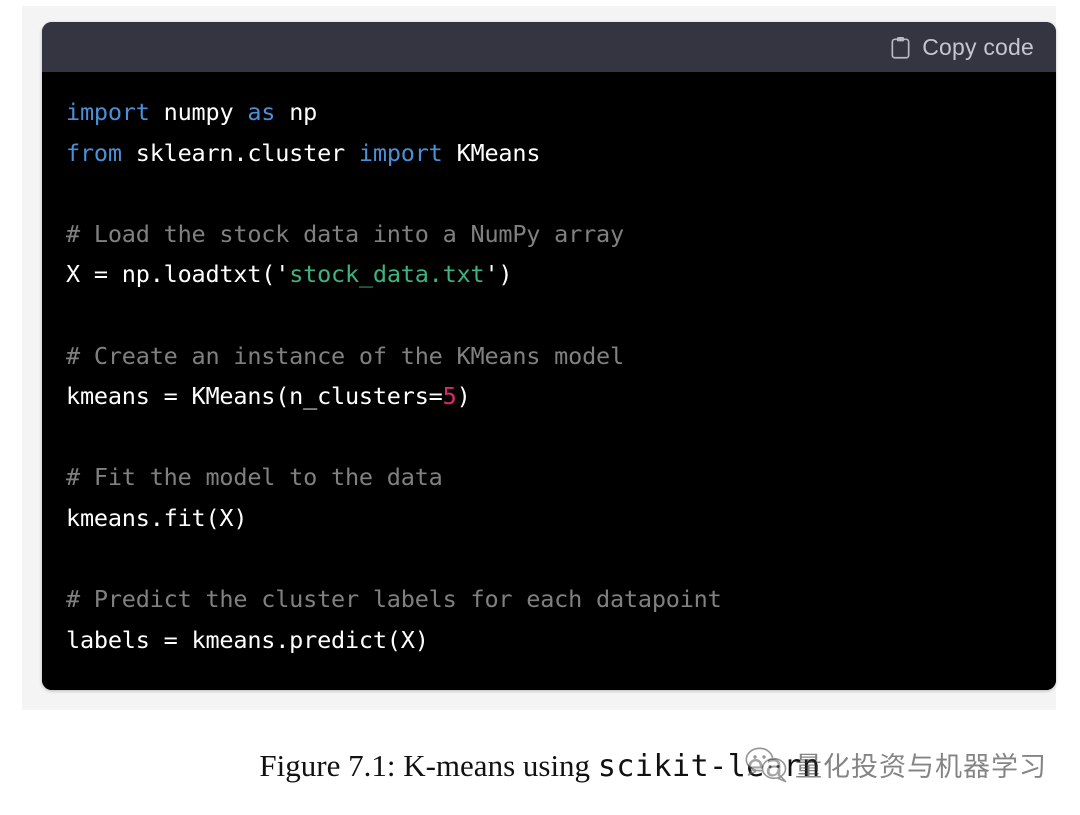  What do you see at coordinates (491, 152) in the screenshot?
I see `code-token-name: KMeans` at bounding box center [491, 152].